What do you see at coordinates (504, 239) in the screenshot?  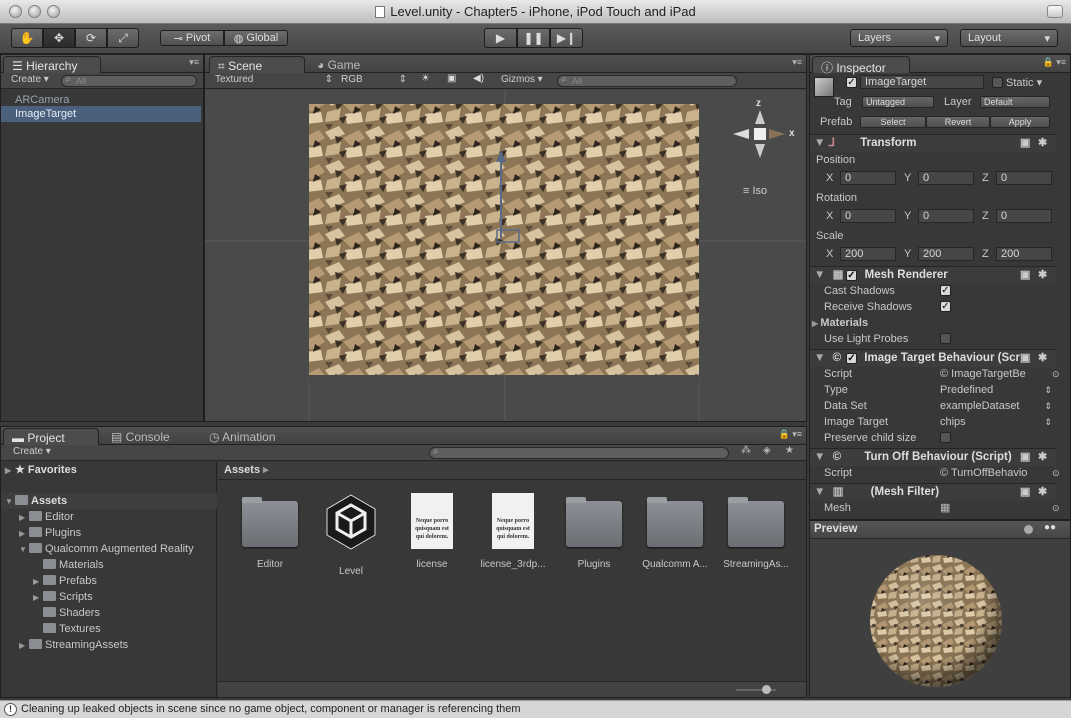 I see `image-target-plane` at bounding box center [504, 239].